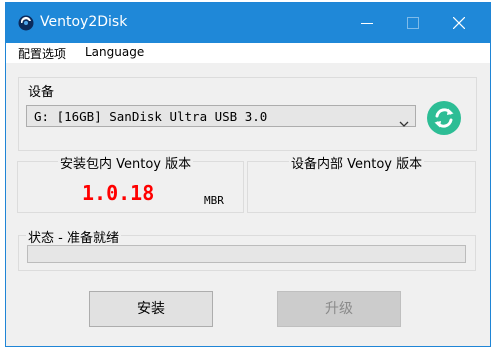 The image size is (500, 352). What do you see at coordinates (84, 22) in the screenshot?
I see `window-title: Ventoy2Disk` at bounding box center [84, 22].